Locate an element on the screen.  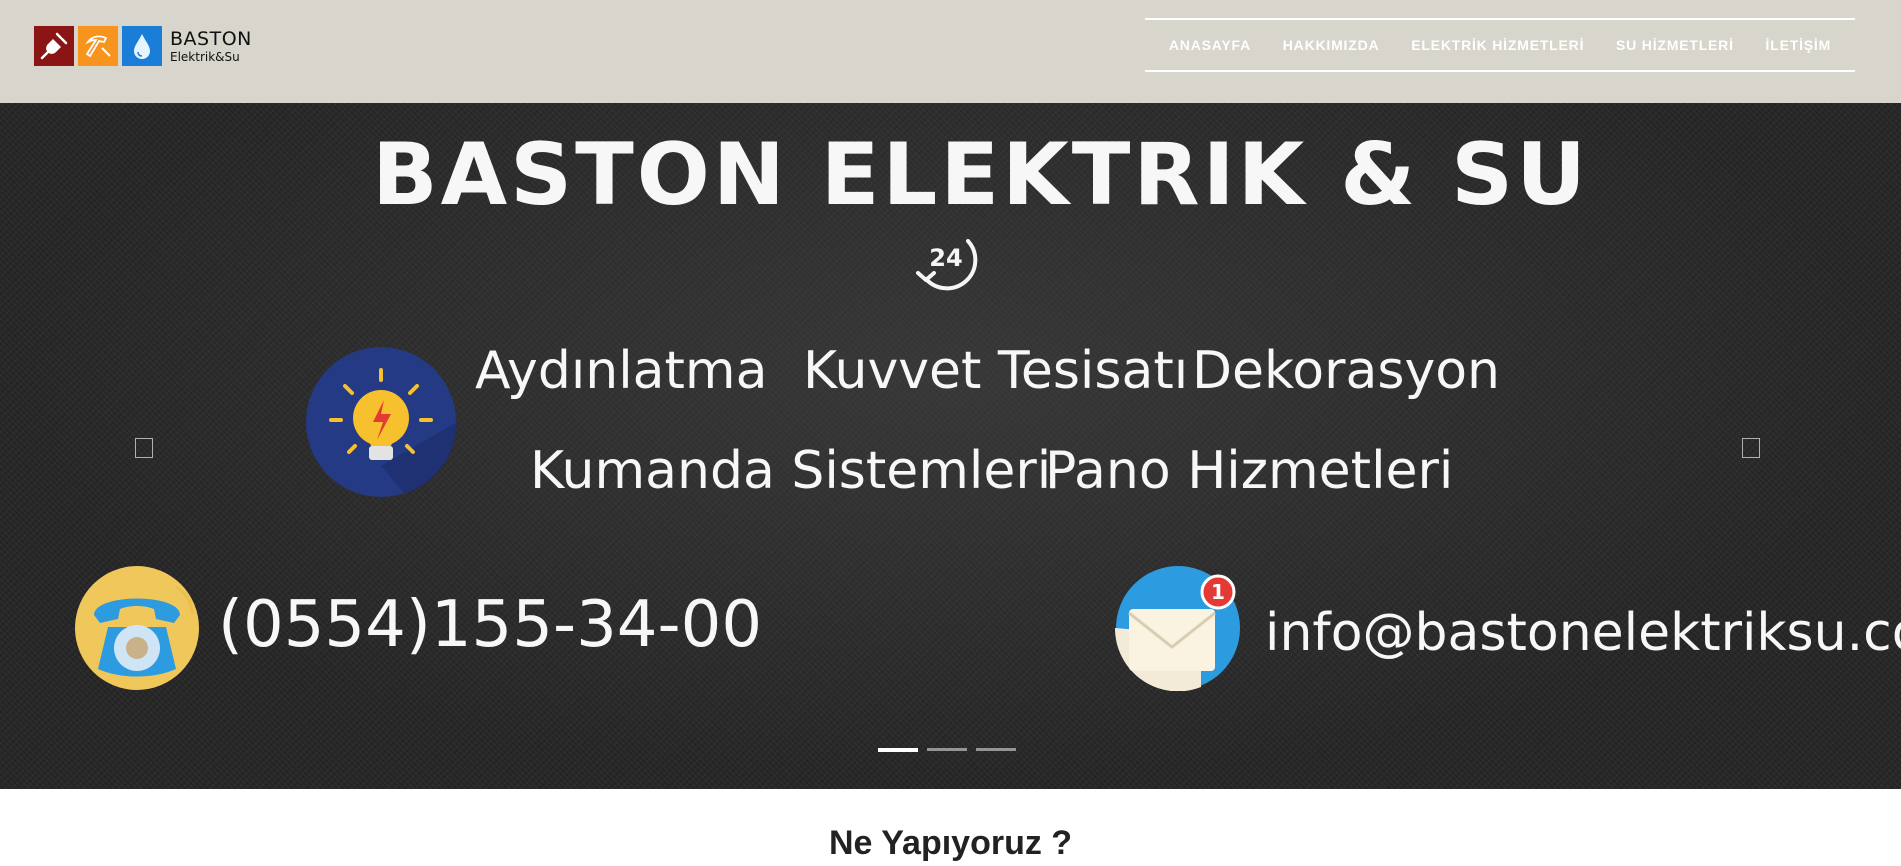
service-kuvvet-tesisati: Kuvvet Tesisatı is located at coordinates (996, 371).